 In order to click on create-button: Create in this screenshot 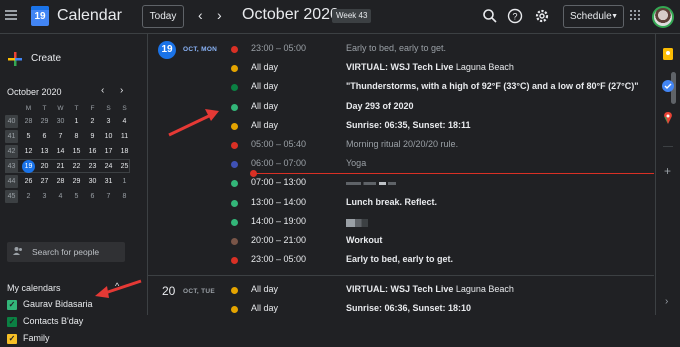, I will do `click(32, 59)`.